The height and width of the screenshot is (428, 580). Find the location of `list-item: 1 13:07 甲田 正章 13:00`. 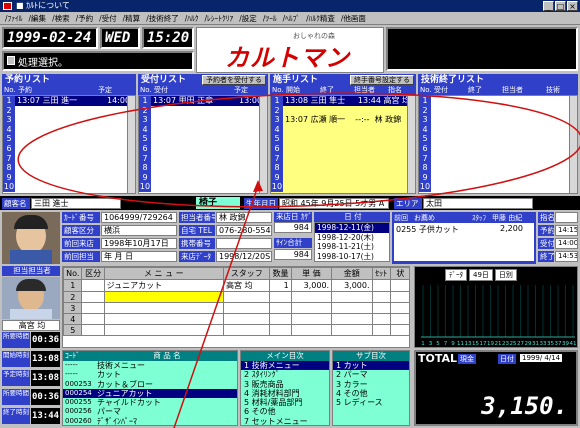

list-item: 1 13:07 甲田 正章 13:00 is located at coordinates (203, 101).